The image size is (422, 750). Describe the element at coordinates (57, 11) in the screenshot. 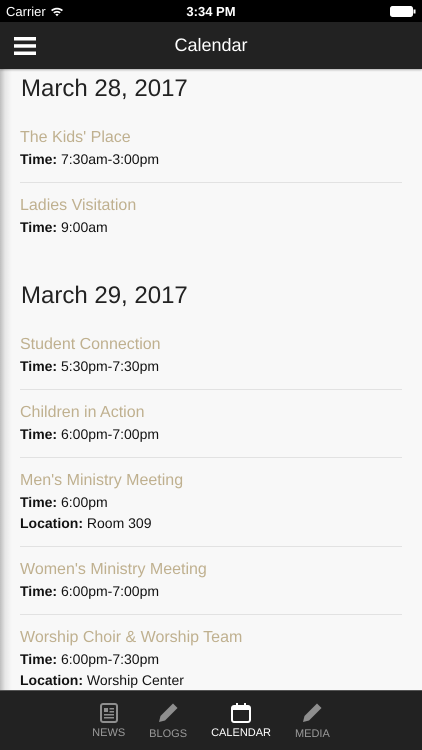

I see `wifi-icon` at that location.